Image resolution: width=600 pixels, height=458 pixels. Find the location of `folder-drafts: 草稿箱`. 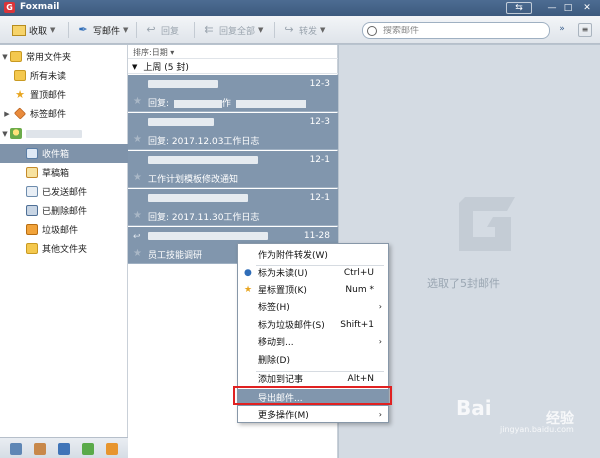

folder-drafts: 草稿箱 is located at coordinates (64, 172).